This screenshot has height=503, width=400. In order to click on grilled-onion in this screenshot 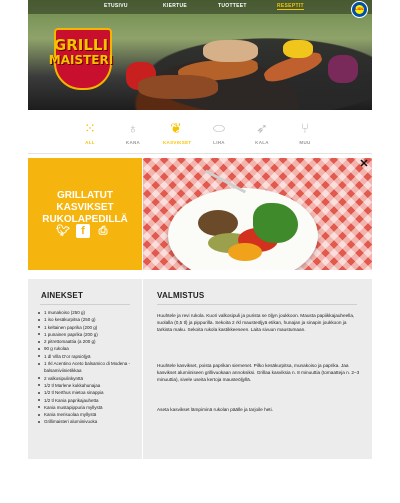, I will do `click(343, 69)`.